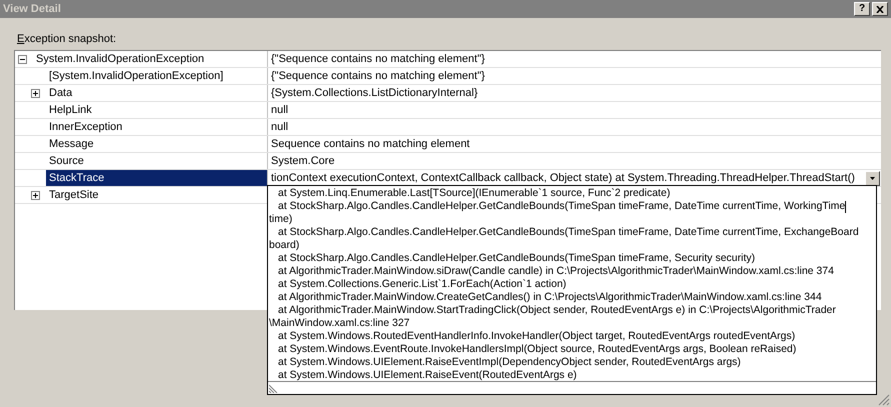 This screenshot has height=407, width=891. Describe the element at coordinates (374, 93) in the screenshot. I see `property-value: {System.Collections.ListDictionaryInternal}` at that location.